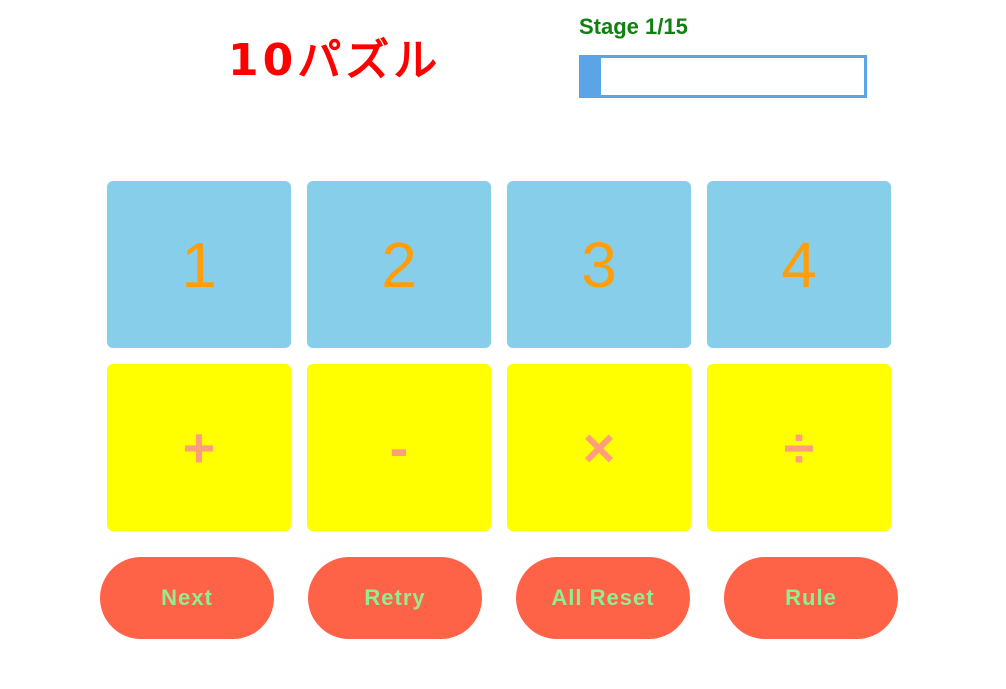 Image resolution: width=1006 pixels, height=689 pixels. What do you see at coordinates (599, 447) in the screenshot?
I see `operator-tile-multiply: ×` at bounding box center [599, 447].